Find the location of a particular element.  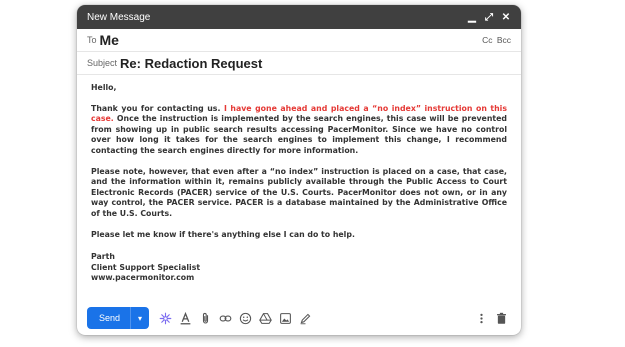

p1-text-start: Thank you for contacting us. is located at coordinates (157, 108).